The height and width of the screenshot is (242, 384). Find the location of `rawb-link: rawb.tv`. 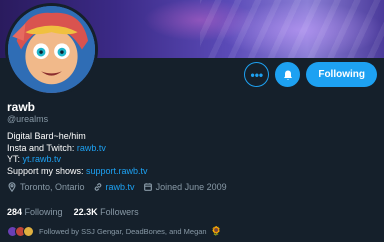

rawb-link: rawb.tv is located at coordinates (91, 148).